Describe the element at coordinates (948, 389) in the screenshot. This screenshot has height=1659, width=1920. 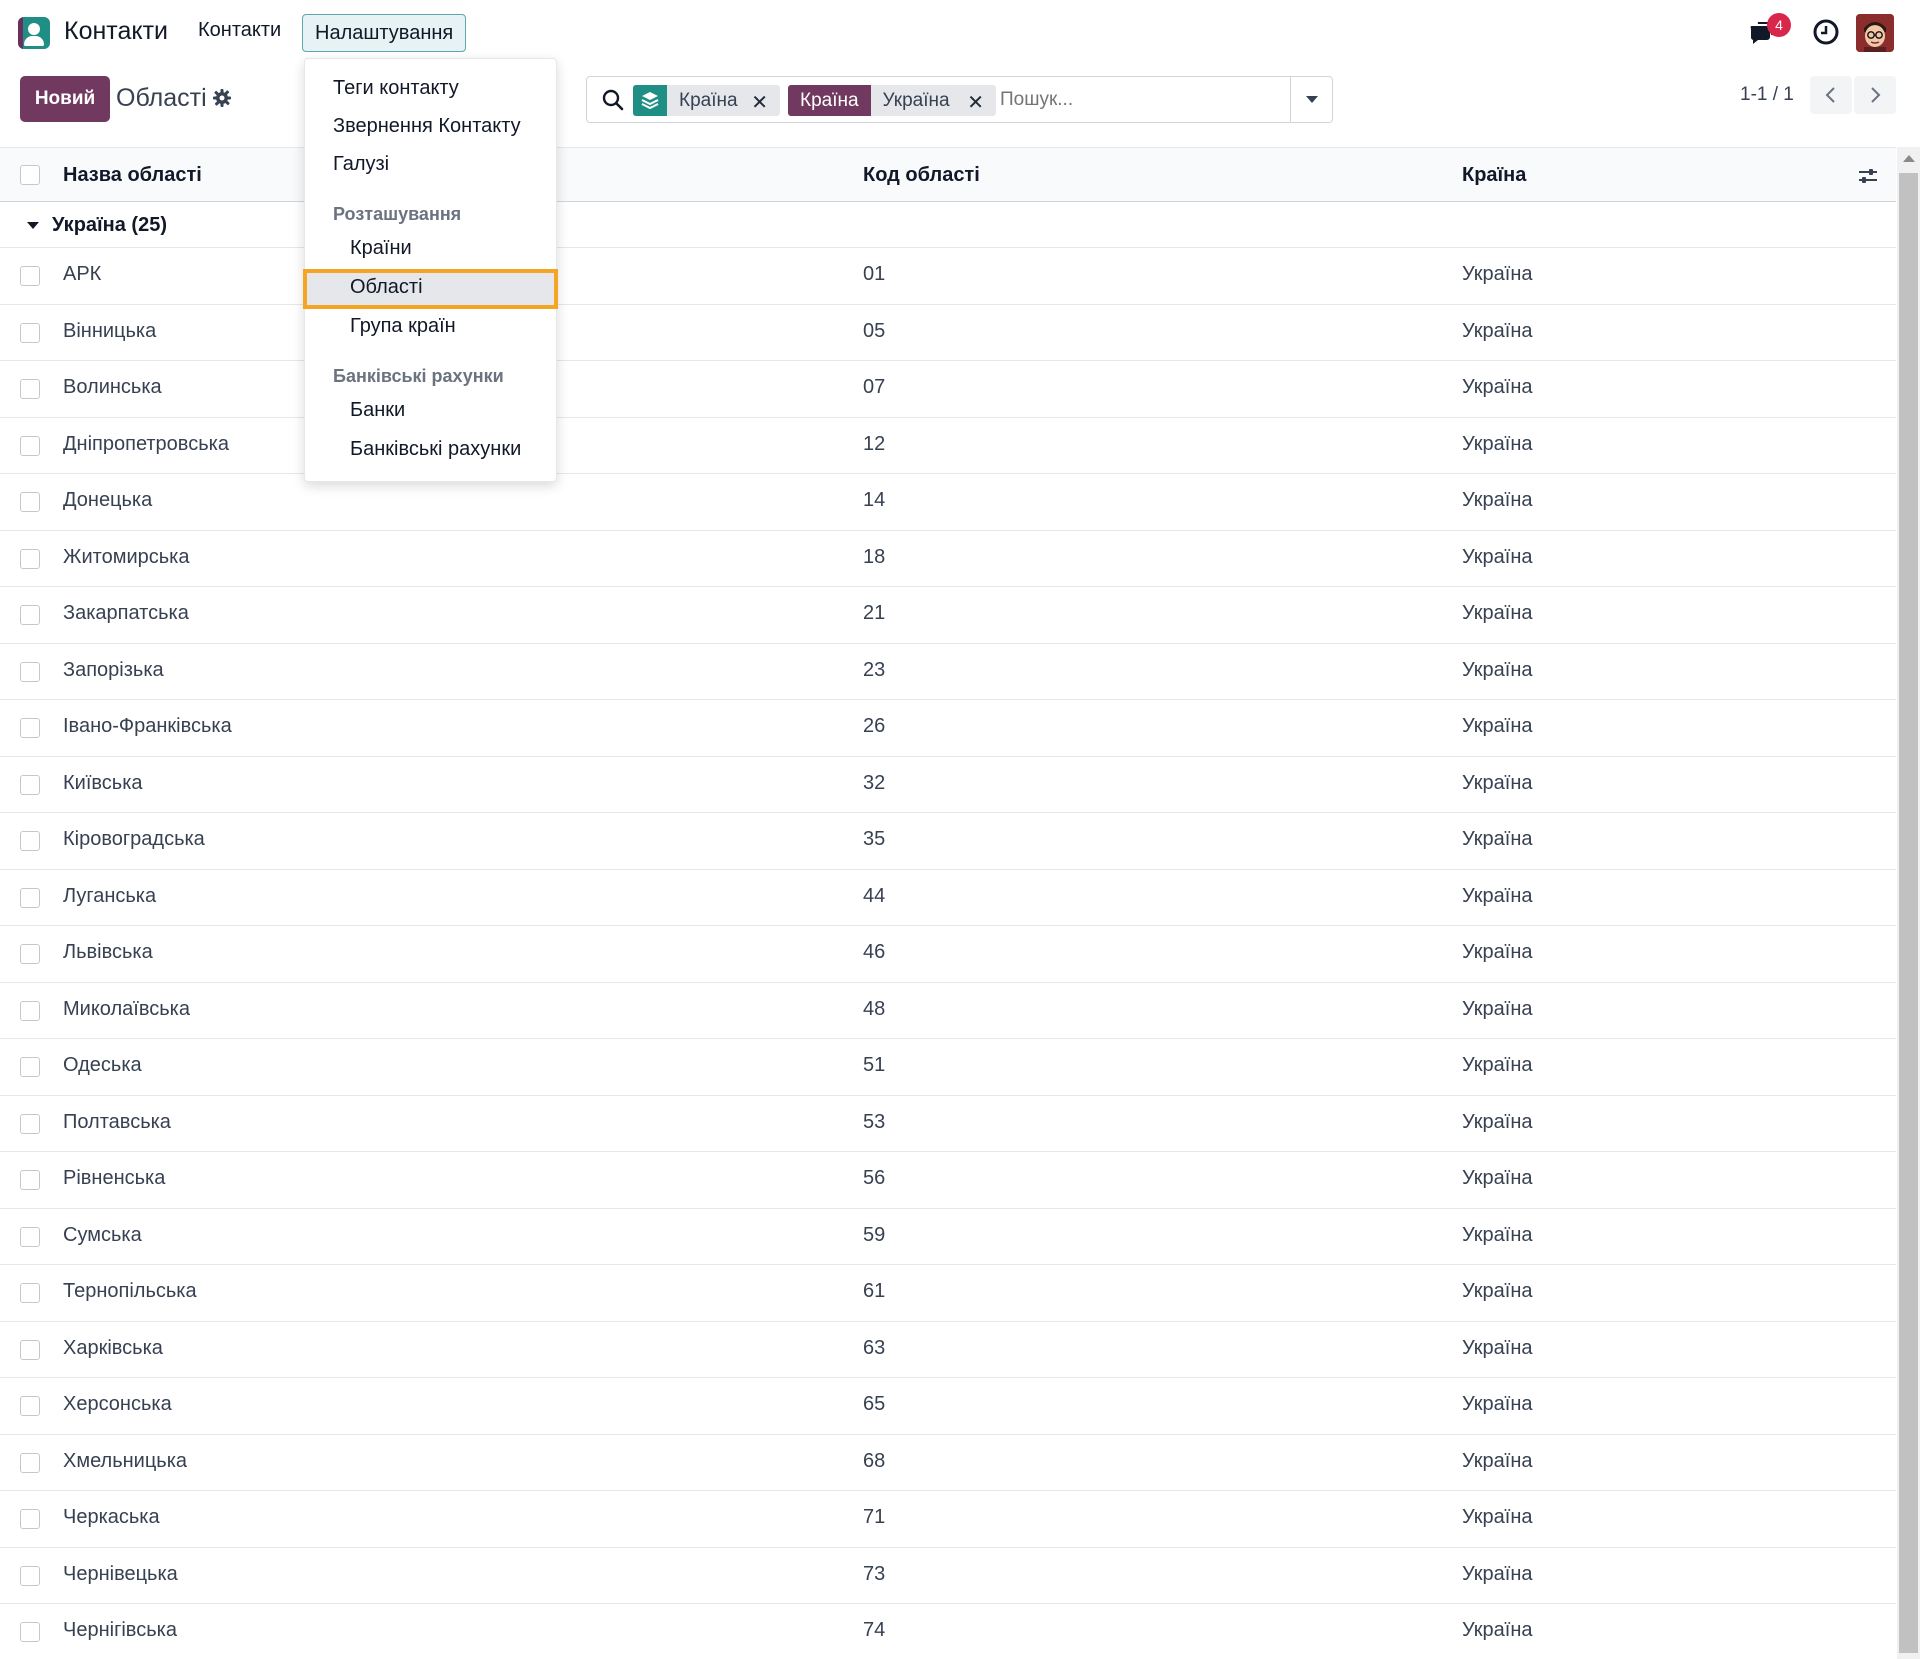
I see `table-row: Волинська 07 Україна` at that location.